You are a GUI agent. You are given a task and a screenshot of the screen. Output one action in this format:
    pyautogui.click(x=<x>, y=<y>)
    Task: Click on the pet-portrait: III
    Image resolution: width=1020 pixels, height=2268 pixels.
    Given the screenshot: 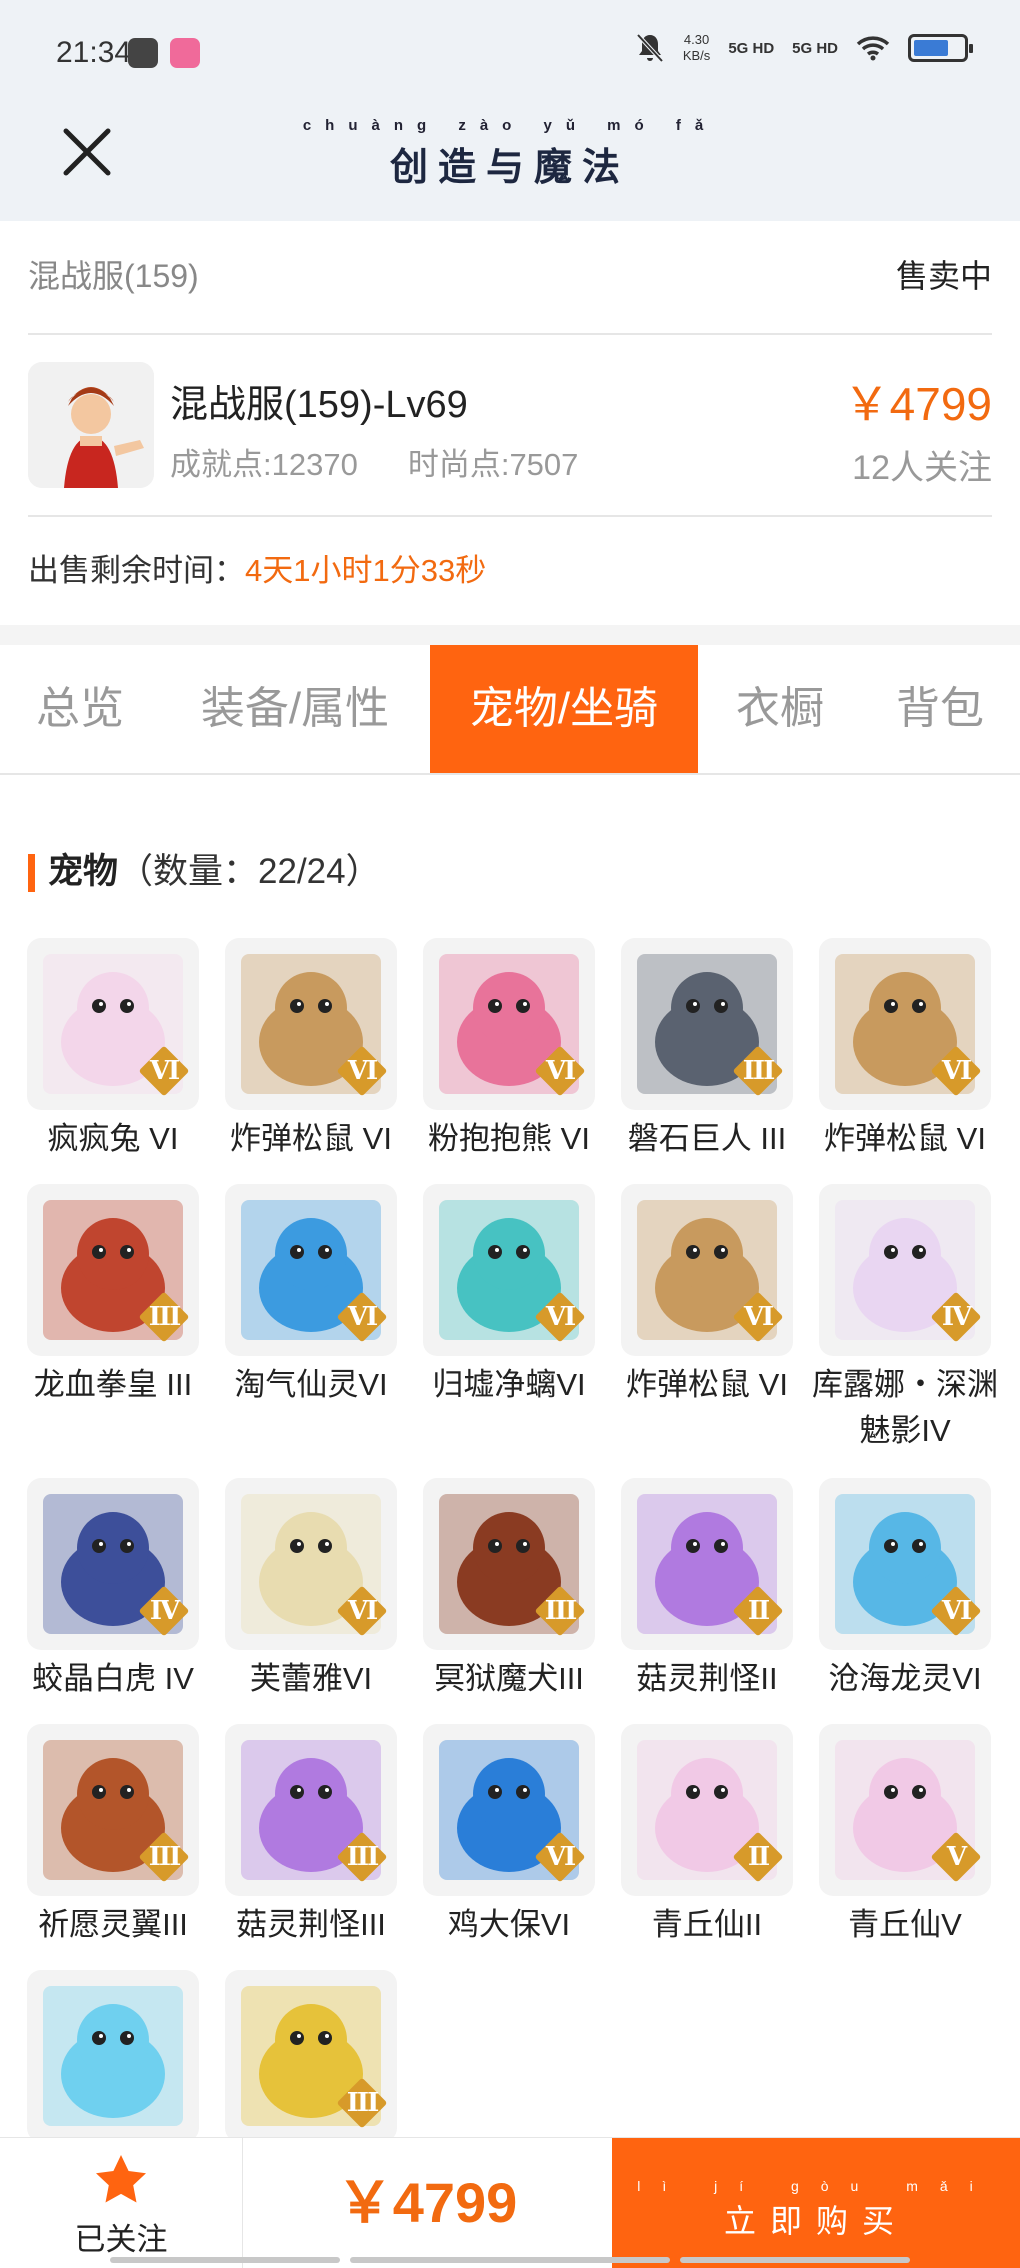 What is the action you would take?
    pyautogui.click(x=311, y=2056)
    